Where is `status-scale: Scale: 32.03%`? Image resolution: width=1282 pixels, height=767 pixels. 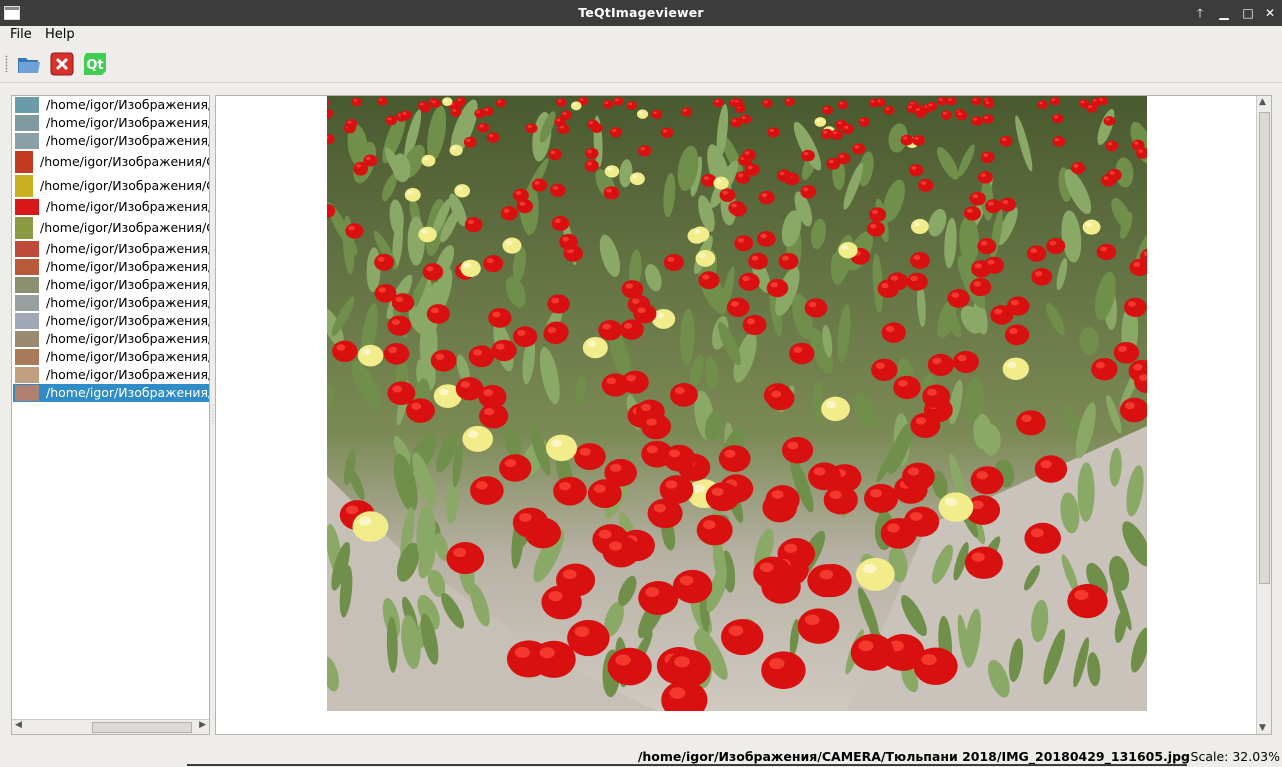 status-scale: Scale: 32.03% is located at coordinates (1235, 756).